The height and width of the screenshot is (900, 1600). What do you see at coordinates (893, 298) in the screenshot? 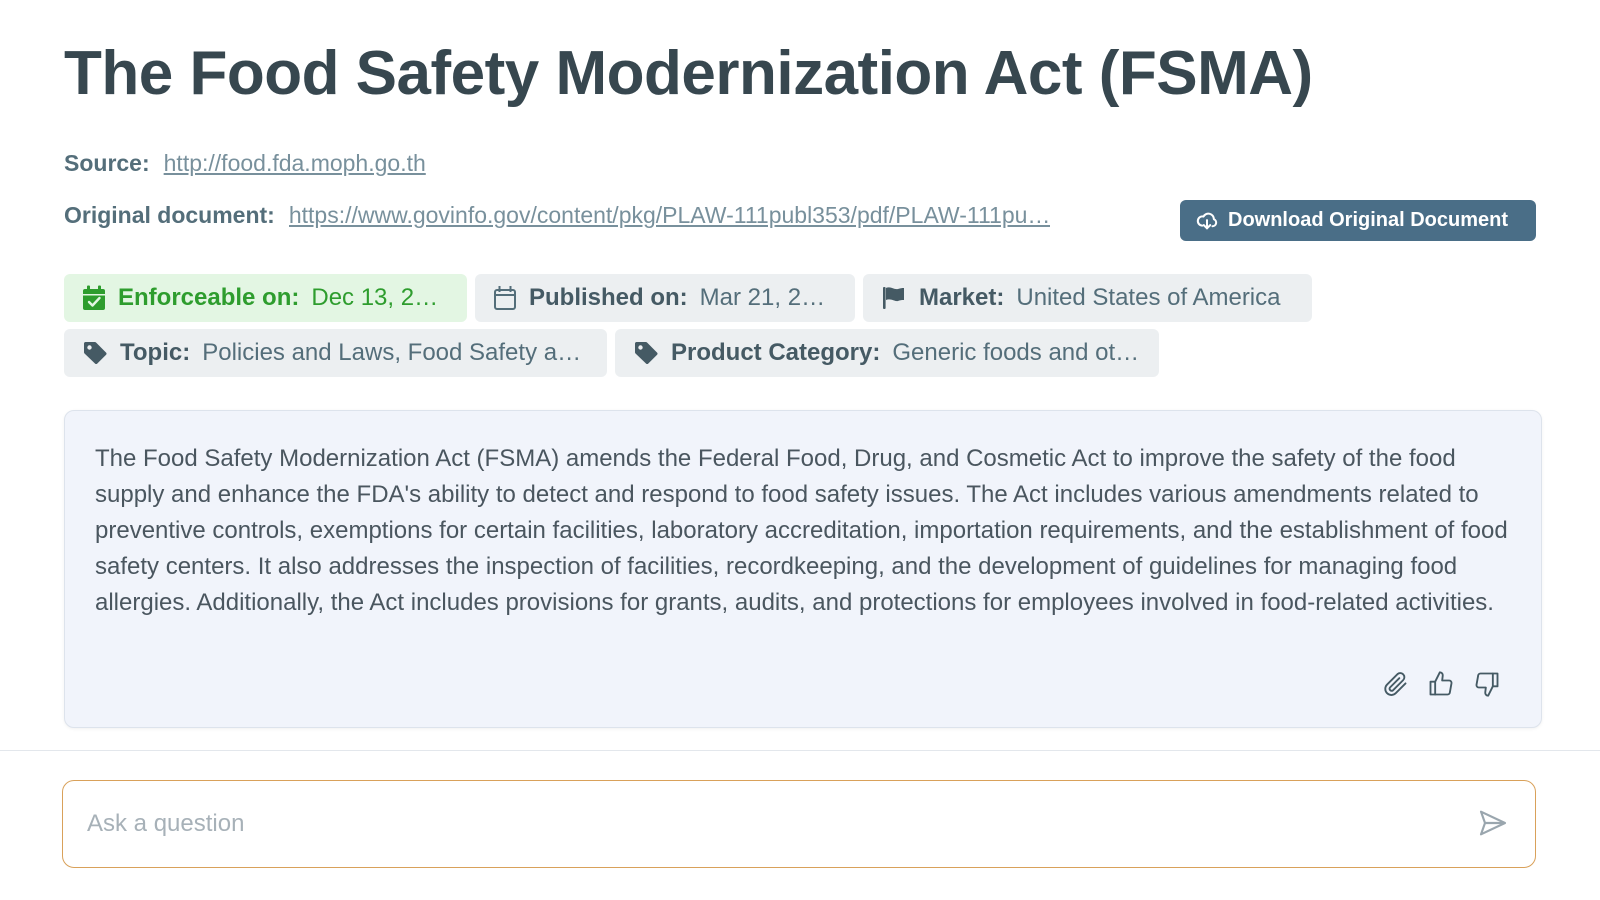
I see `flag-icon` at bounding box center [893, 298].